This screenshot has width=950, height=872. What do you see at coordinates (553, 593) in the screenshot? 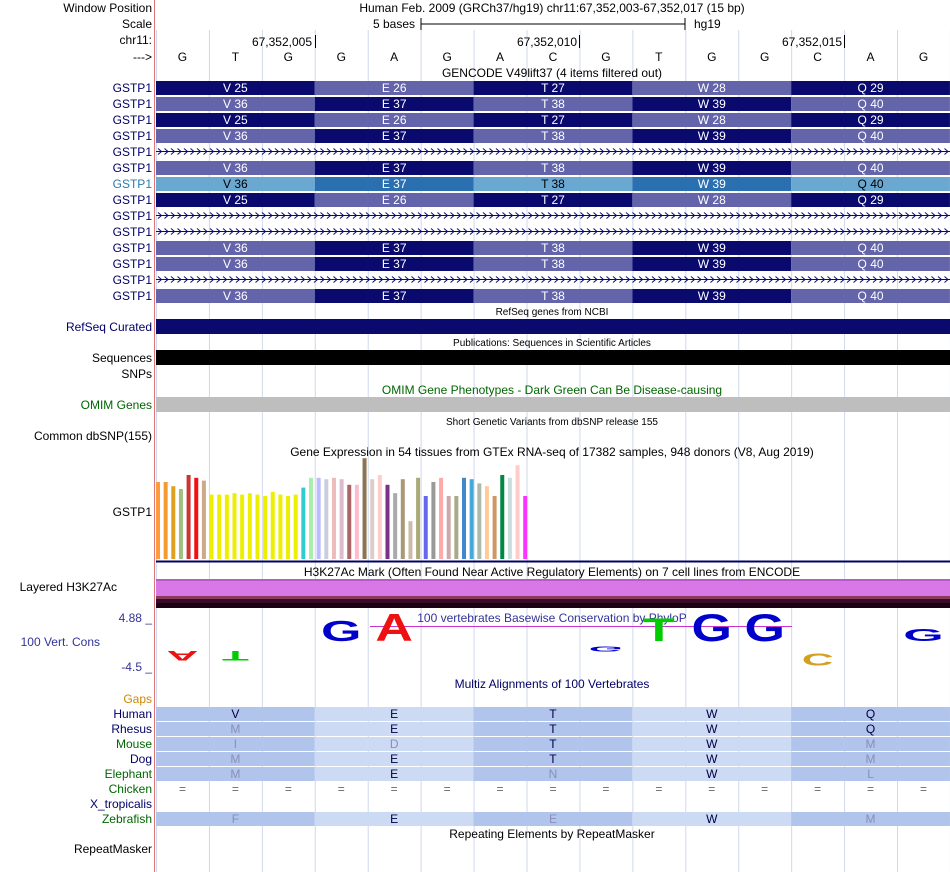
I see `h3k27ac-signal` at bounding box center [553, 593].